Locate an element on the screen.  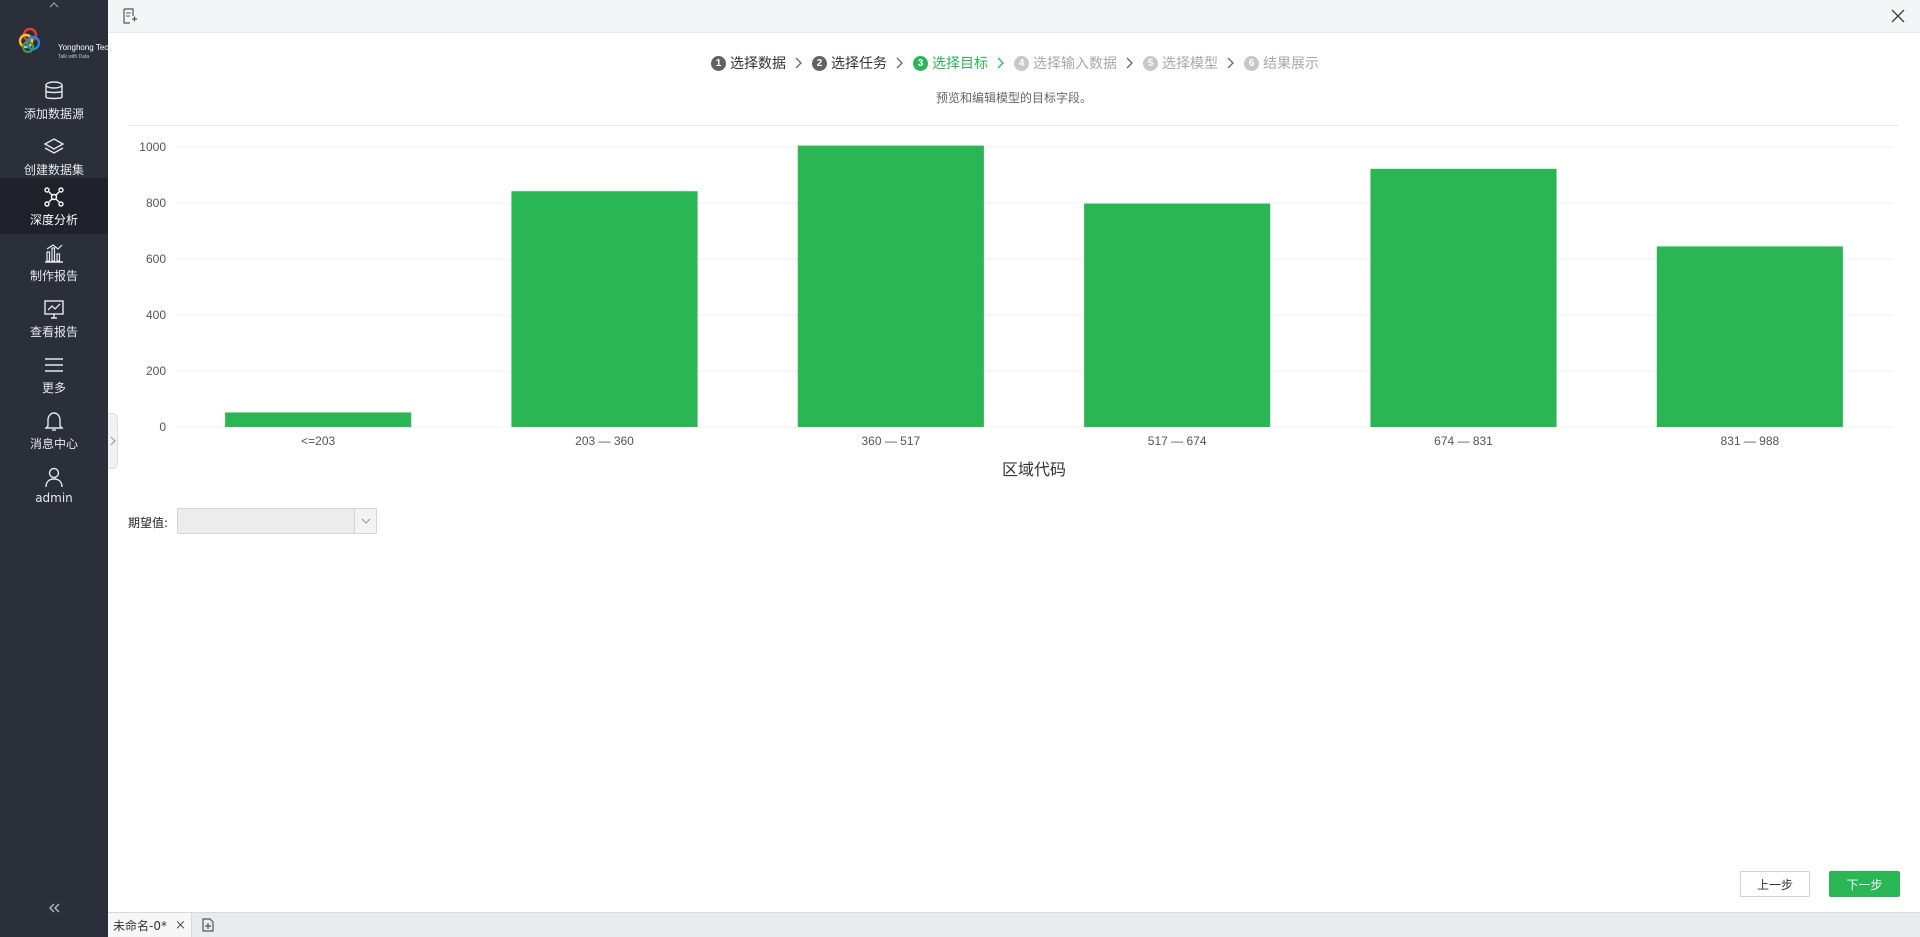
sidebar-item-label: 更多 is located at coordinates (53, 388).